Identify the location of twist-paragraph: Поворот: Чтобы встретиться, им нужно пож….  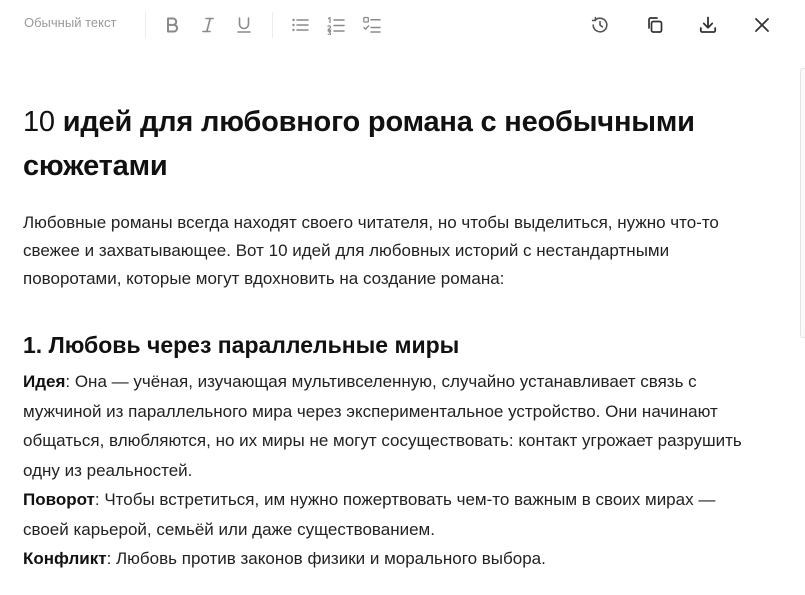
(393, 514).